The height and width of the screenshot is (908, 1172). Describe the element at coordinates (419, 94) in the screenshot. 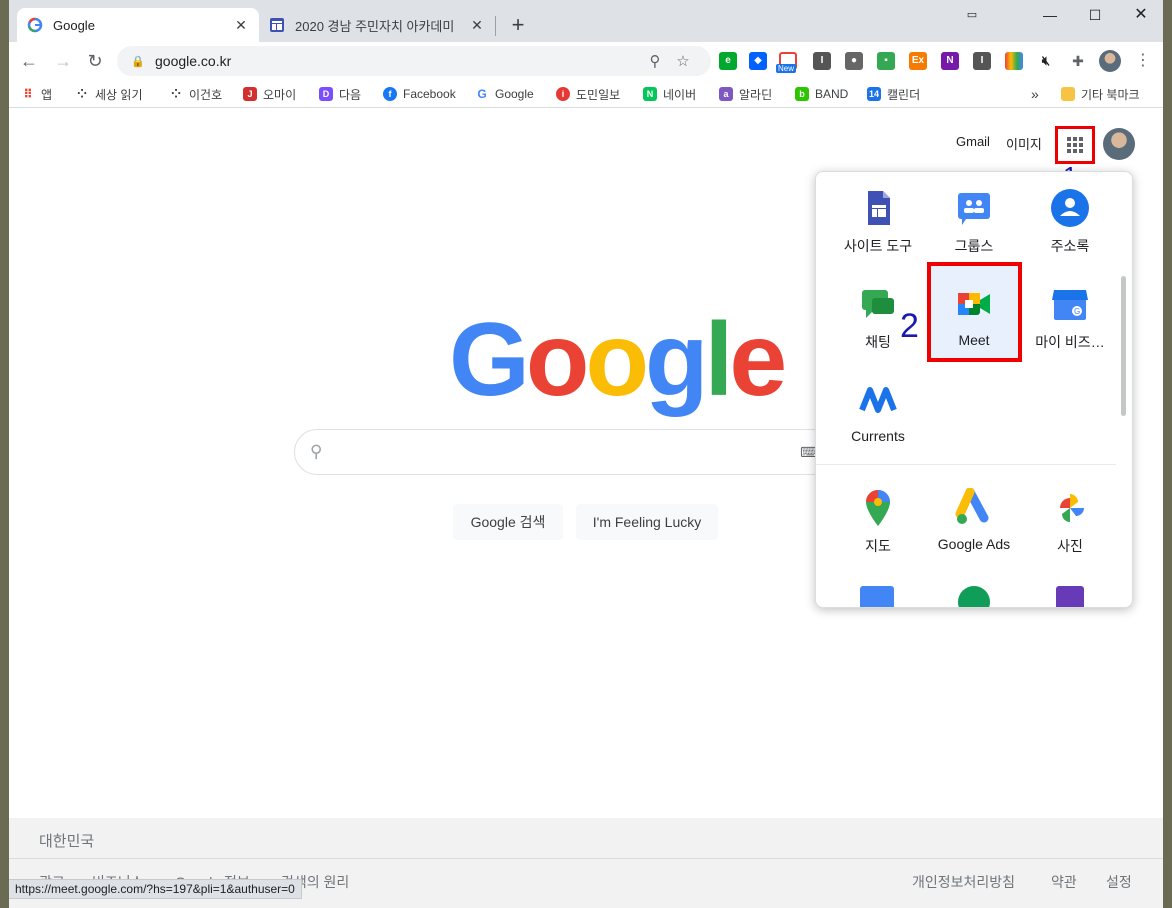

I see `bookmark-item: f Facebook` at that location.